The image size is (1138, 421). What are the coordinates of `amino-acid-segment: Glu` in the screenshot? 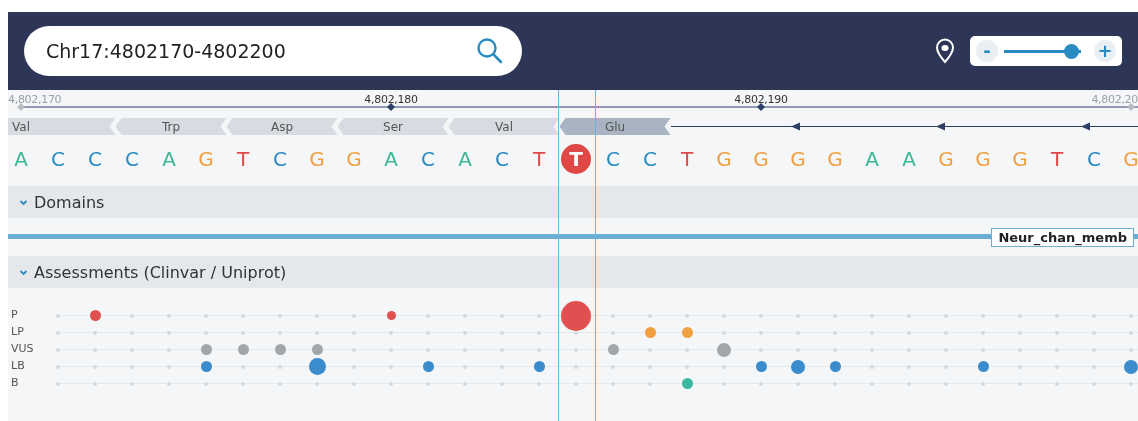 It's located at (615, 126).